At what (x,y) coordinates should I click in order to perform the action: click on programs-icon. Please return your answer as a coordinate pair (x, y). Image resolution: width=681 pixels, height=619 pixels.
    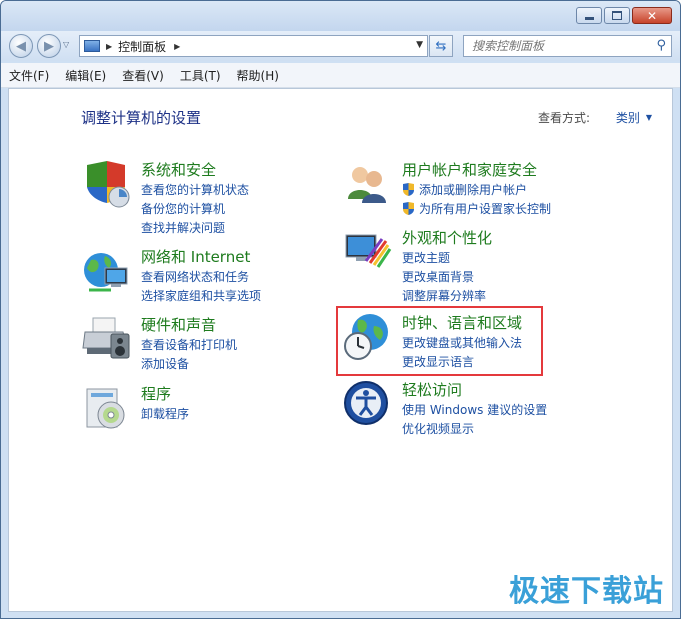
    Looking at the image, I should click on (106, 408).